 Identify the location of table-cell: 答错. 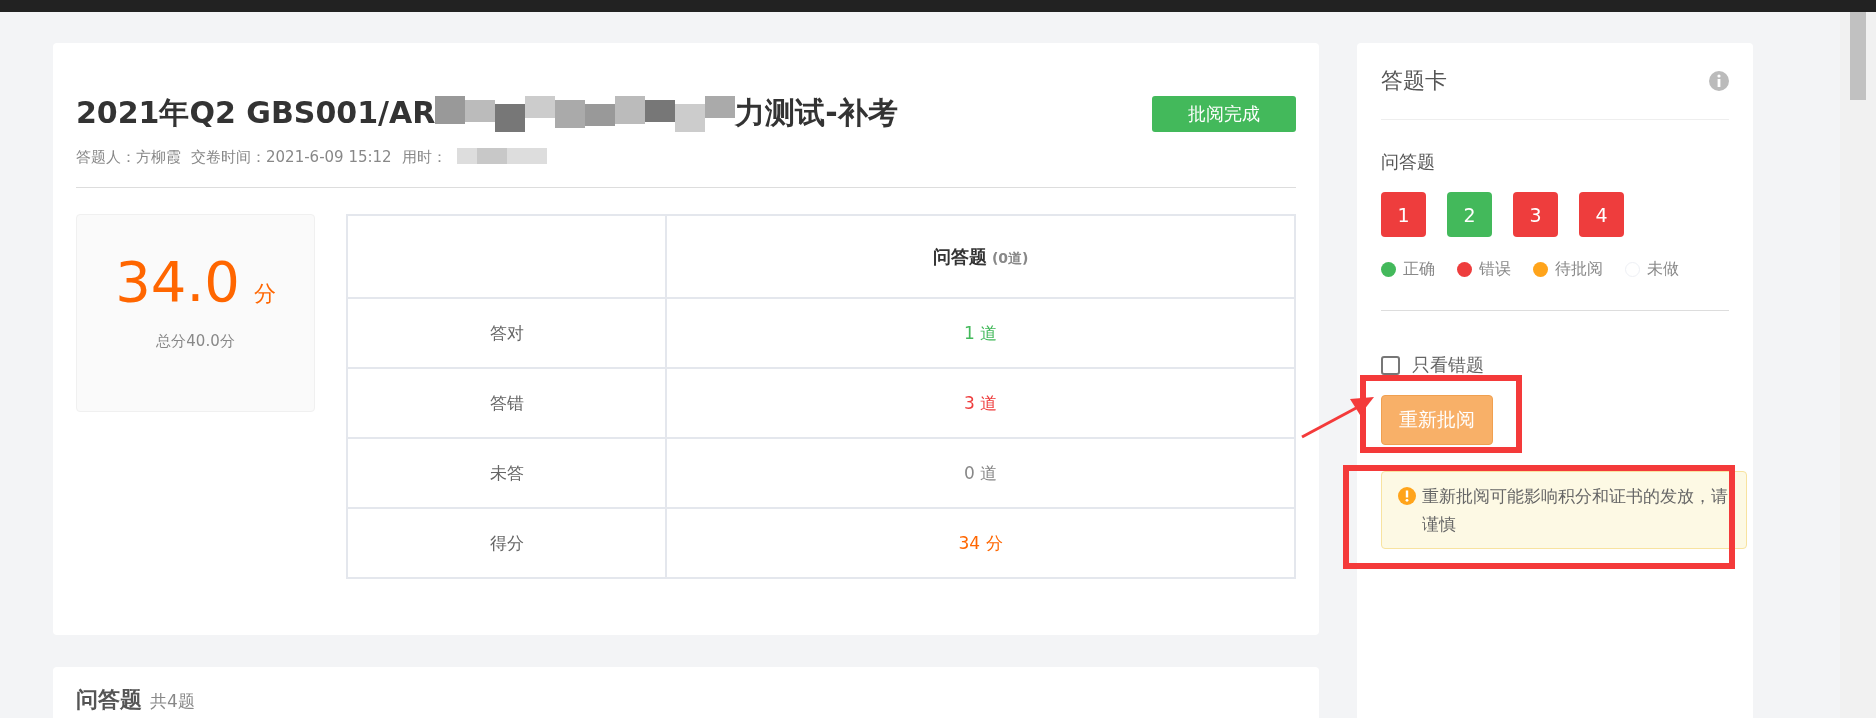
(506, 403).